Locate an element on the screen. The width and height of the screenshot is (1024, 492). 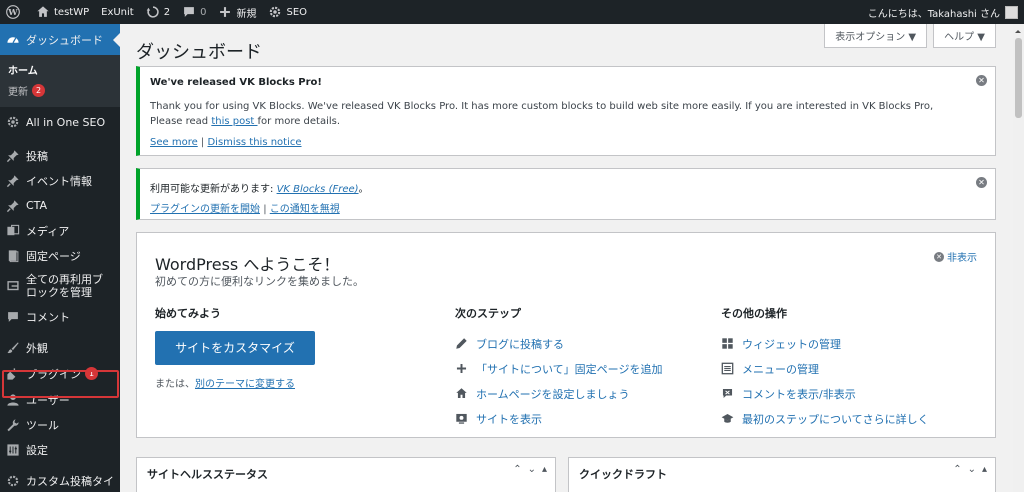
wordpress-logo-icon: W is located at coordinates (13, 12).